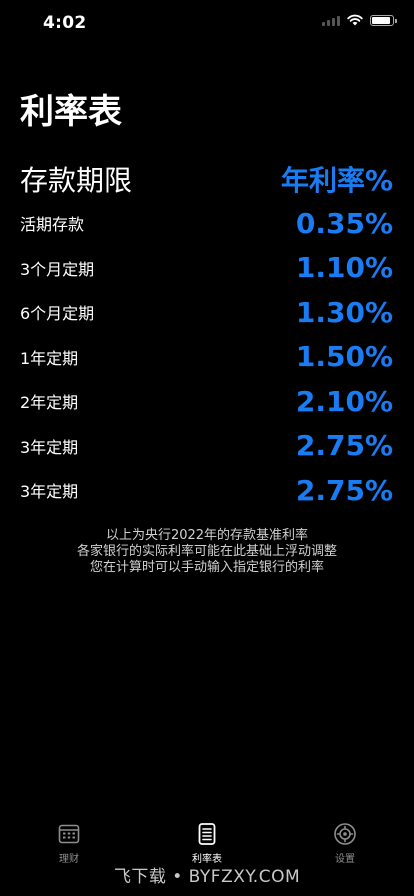 The width and height of the screenshot is (414, 896). Describe the element at coordinates (345, 834) in the screenshot. I see `gear-icon` at that location.